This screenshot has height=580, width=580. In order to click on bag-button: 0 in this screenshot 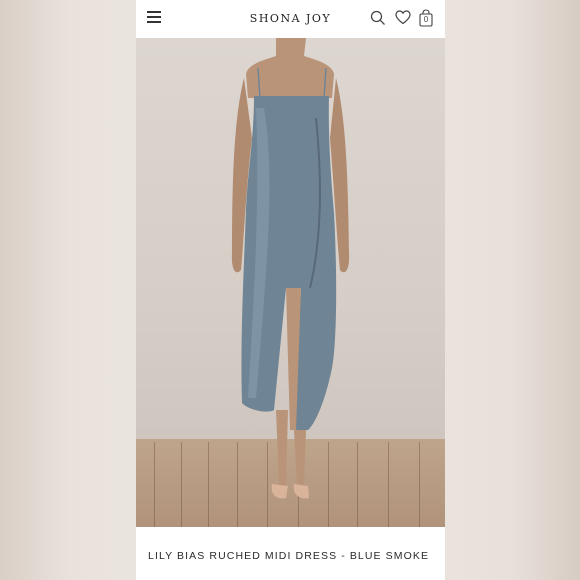, I will do `click(426, 18)`.